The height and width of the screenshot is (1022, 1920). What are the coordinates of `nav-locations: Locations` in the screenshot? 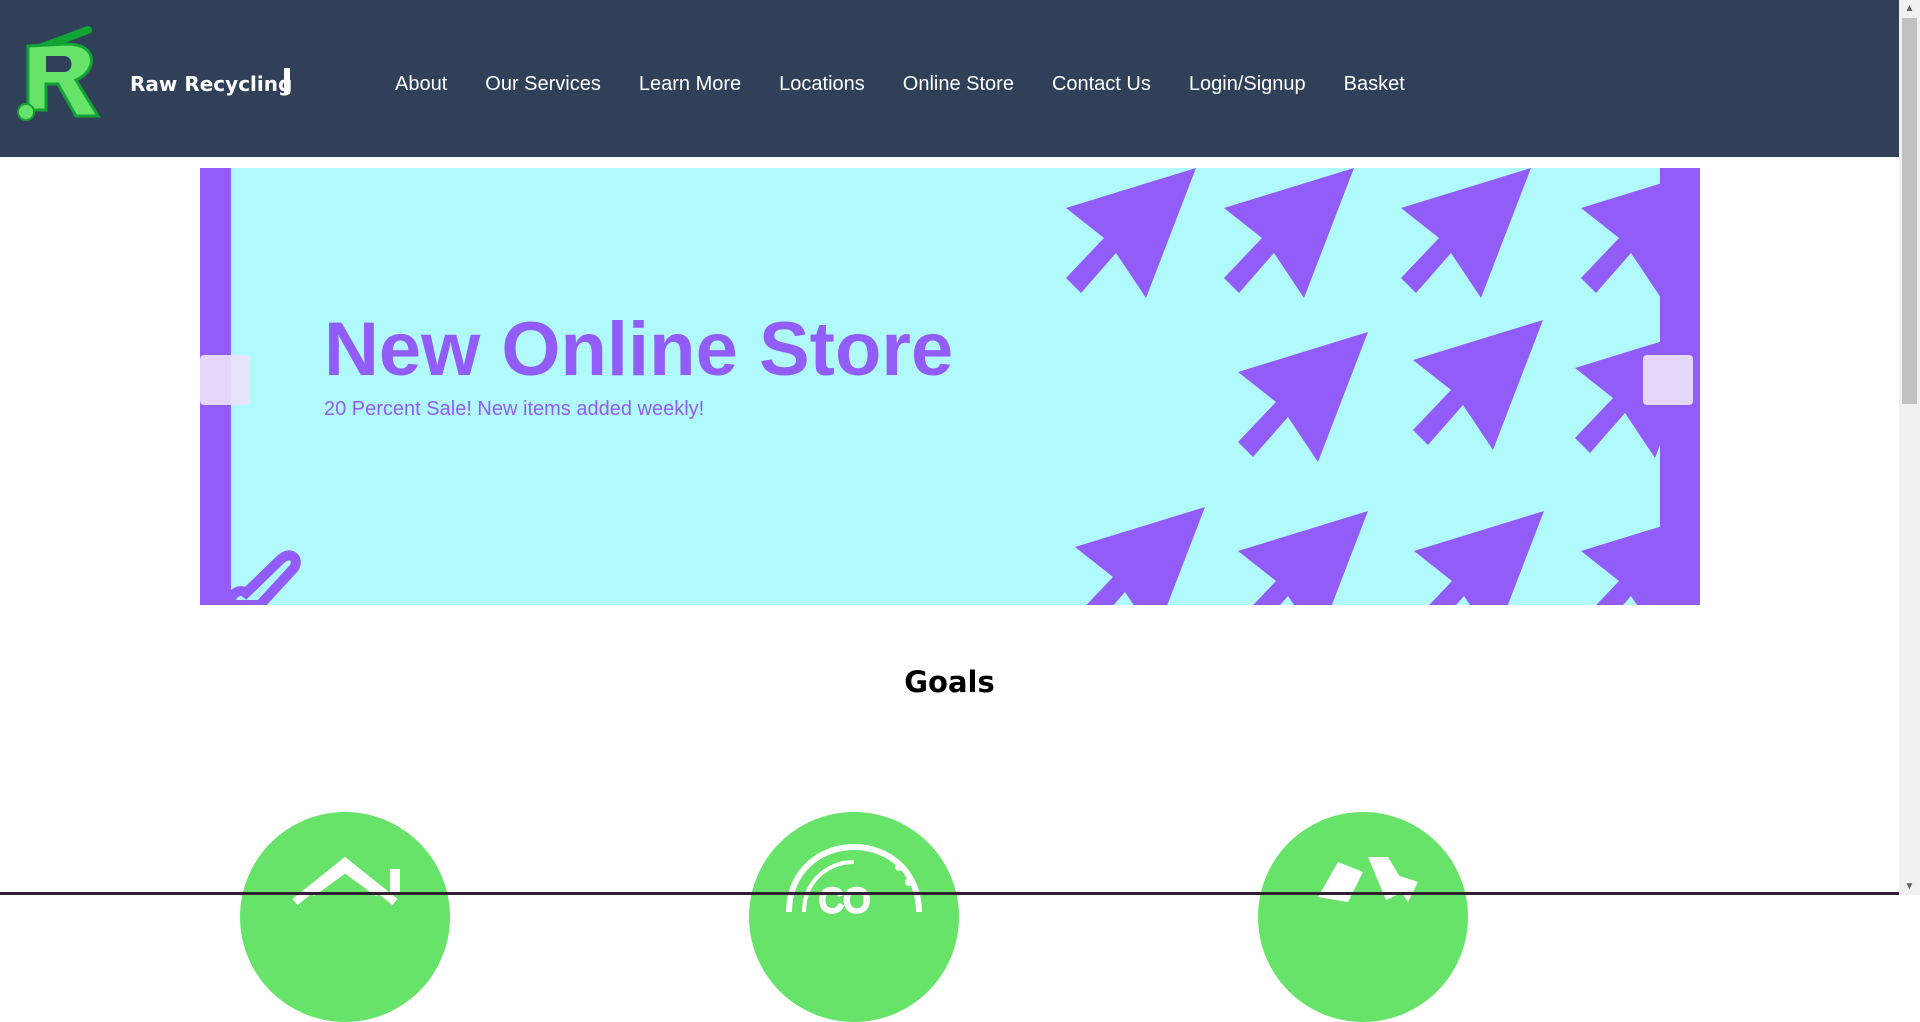 It's located at (822, 84).